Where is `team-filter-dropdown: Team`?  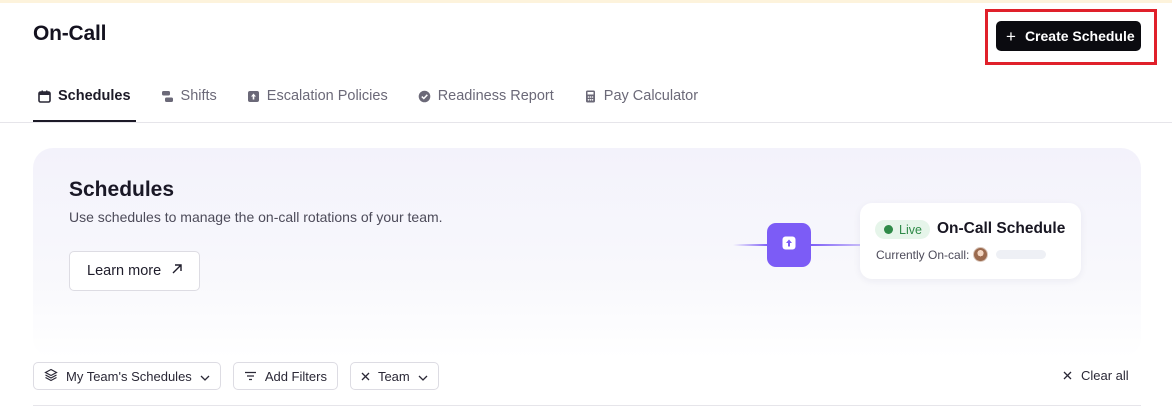 team-filter-dropdown: Team is located at coordinates (394, 376).